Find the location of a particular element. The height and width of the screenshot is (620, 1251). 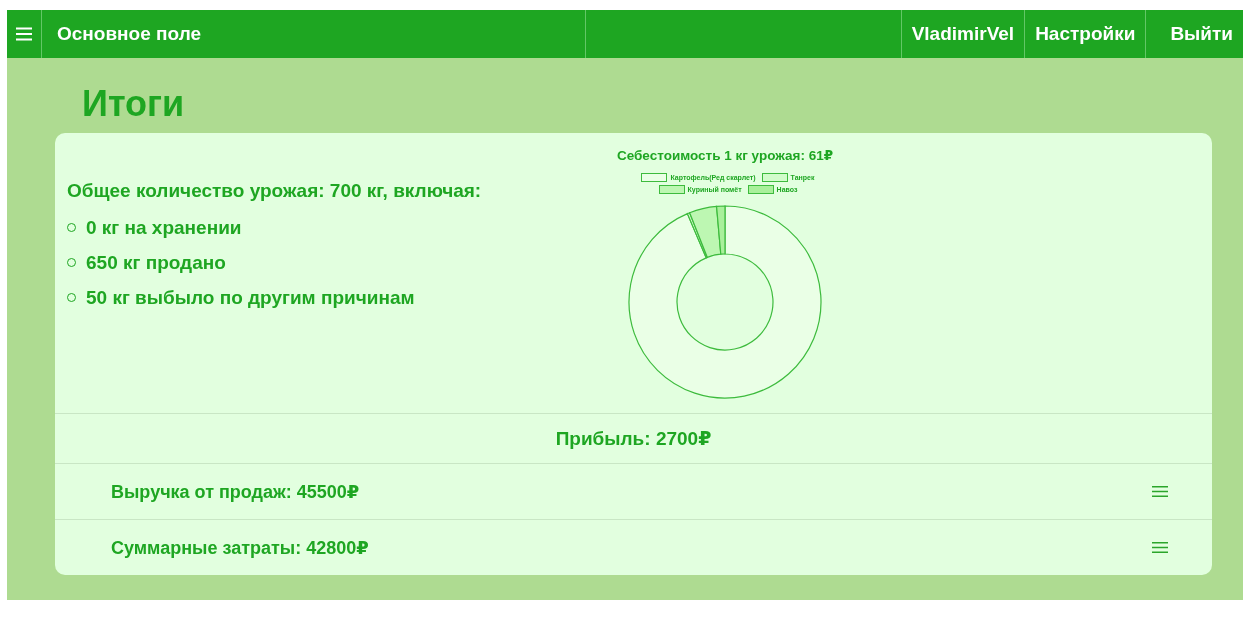

total-label: Суммарные затраты: 42800₽ is located at coordinates (240, 547).